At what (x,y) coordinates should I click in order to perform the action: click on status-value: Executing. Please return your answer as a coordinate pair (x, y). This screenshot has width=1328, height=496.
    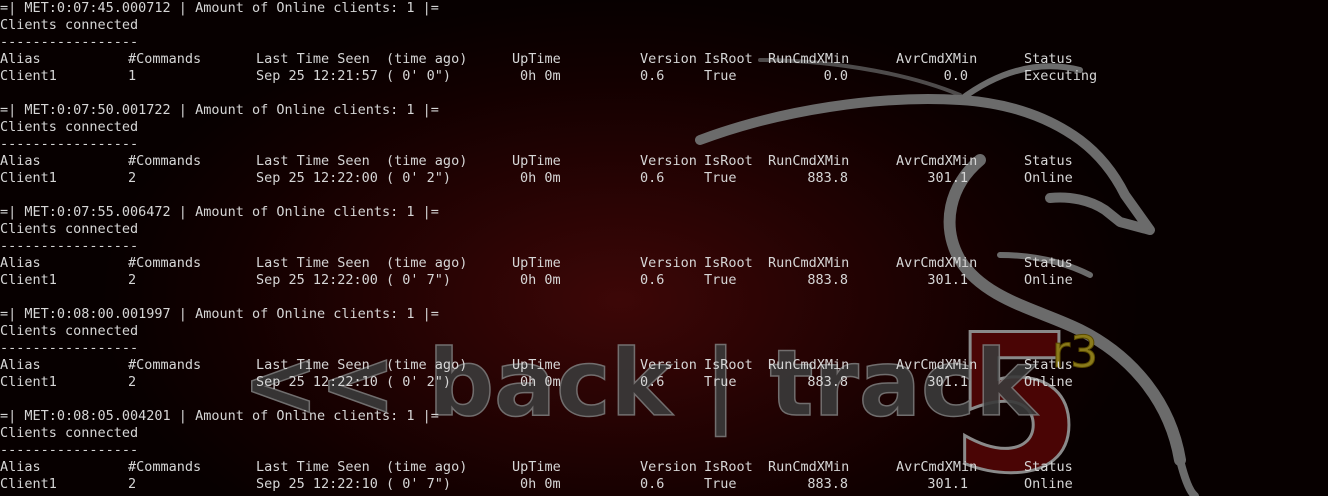
    Looking at the image, I should click on (1061, 76).